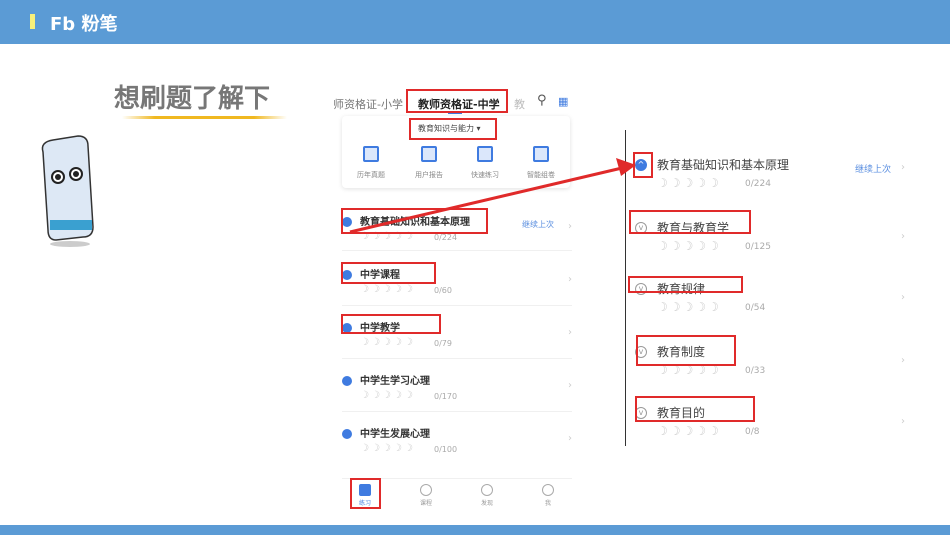  Describe the element at coordinates (492, 196) in the screenshot. I see `pointer-arrow` at that location.